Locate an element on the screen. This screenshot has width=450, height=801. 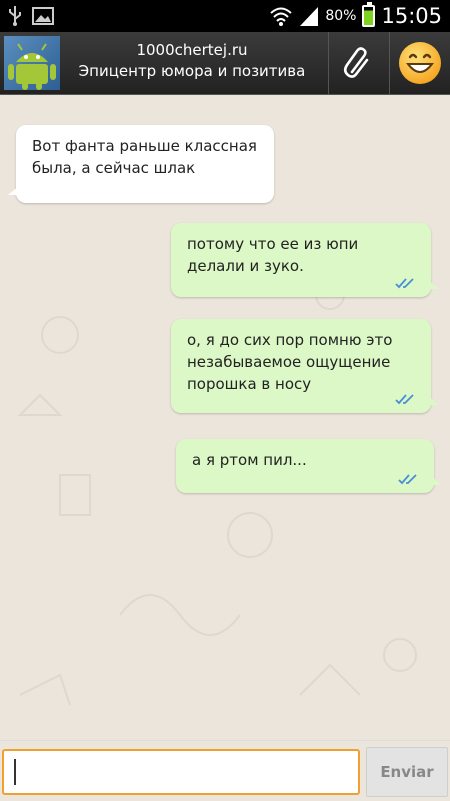
contact-avatar is located at coordinates (32, 63).